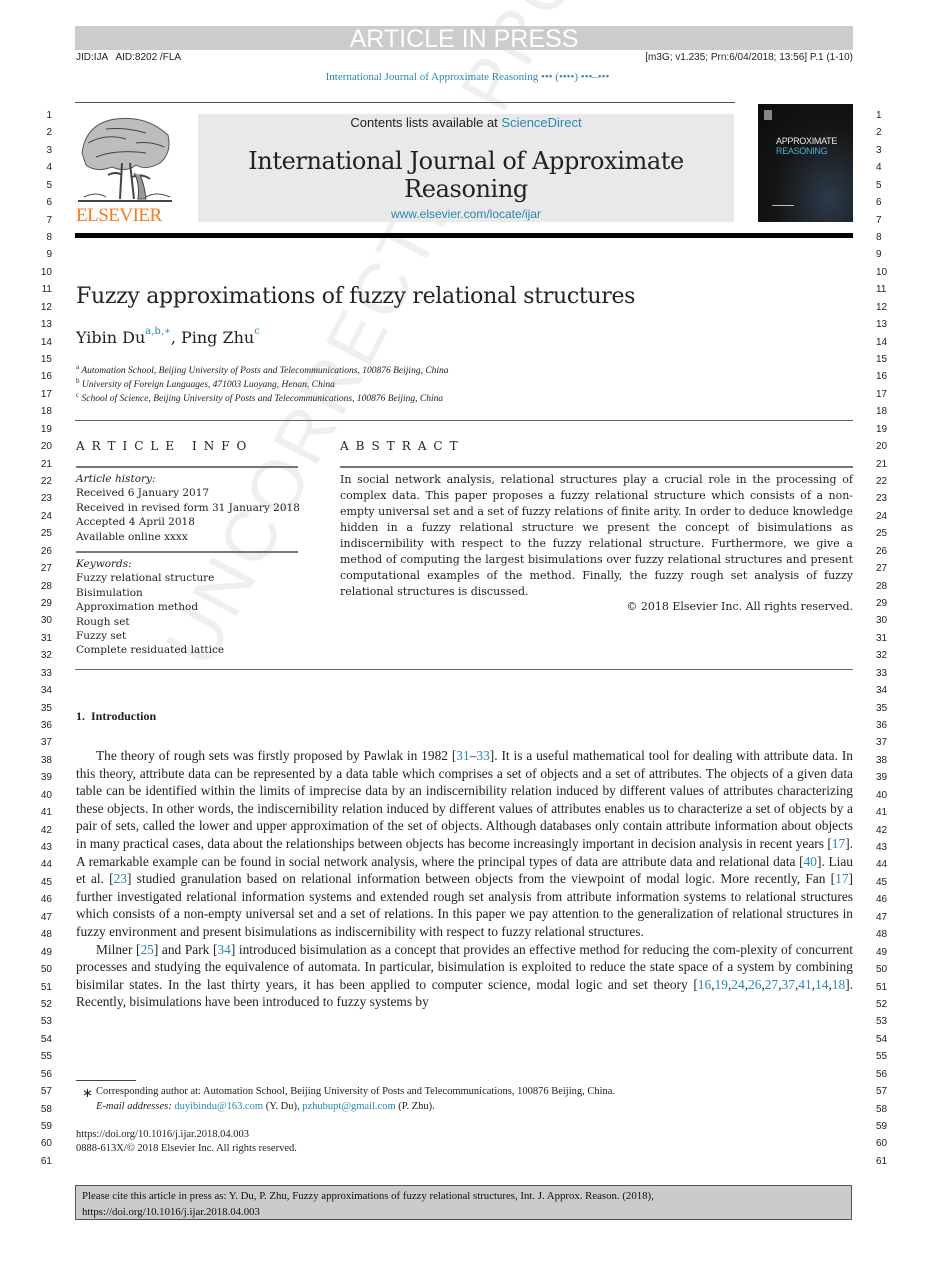 The image size is (935, 1266). Describe the element at coordinates (120, 878) in the screenshot. I see `citation-link: 23` at that location.